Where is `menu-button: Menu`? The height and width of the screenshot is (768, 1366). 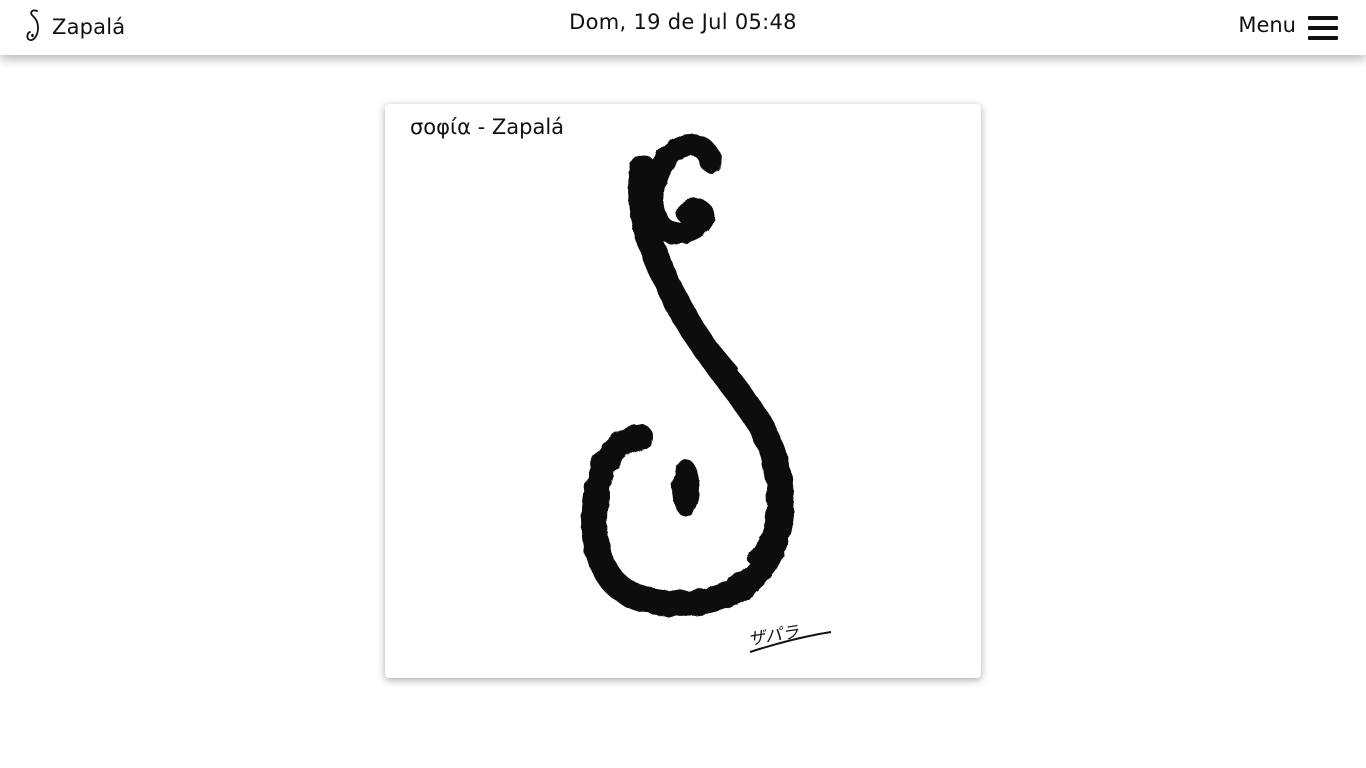 menu-button: Menu is located at coordinates (1288, 25).